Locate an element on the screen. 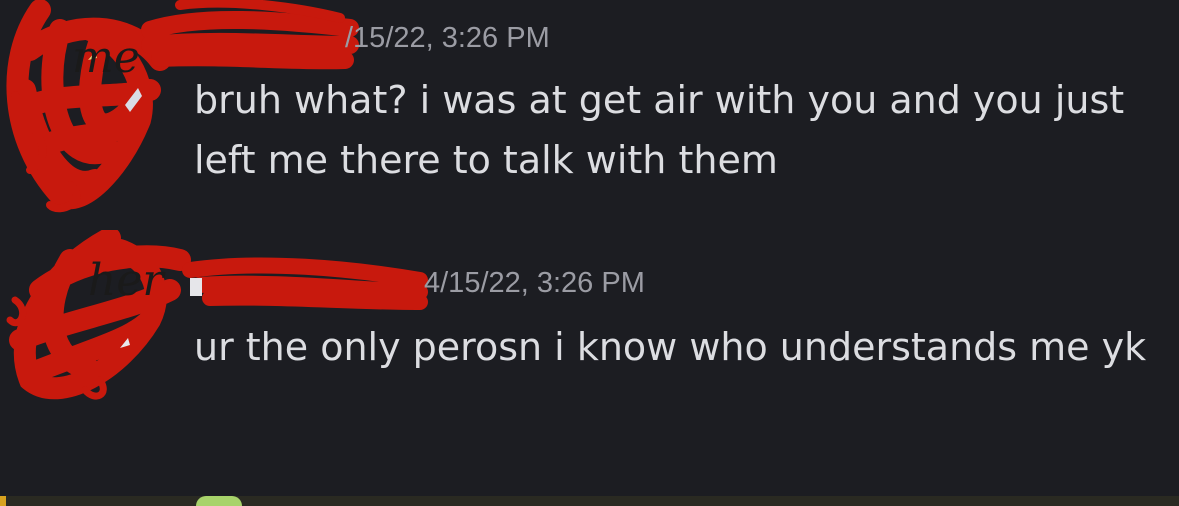 The width and height of the screenshot is (1179, 506). annotation-label: her is located at coordinates (127, 280).